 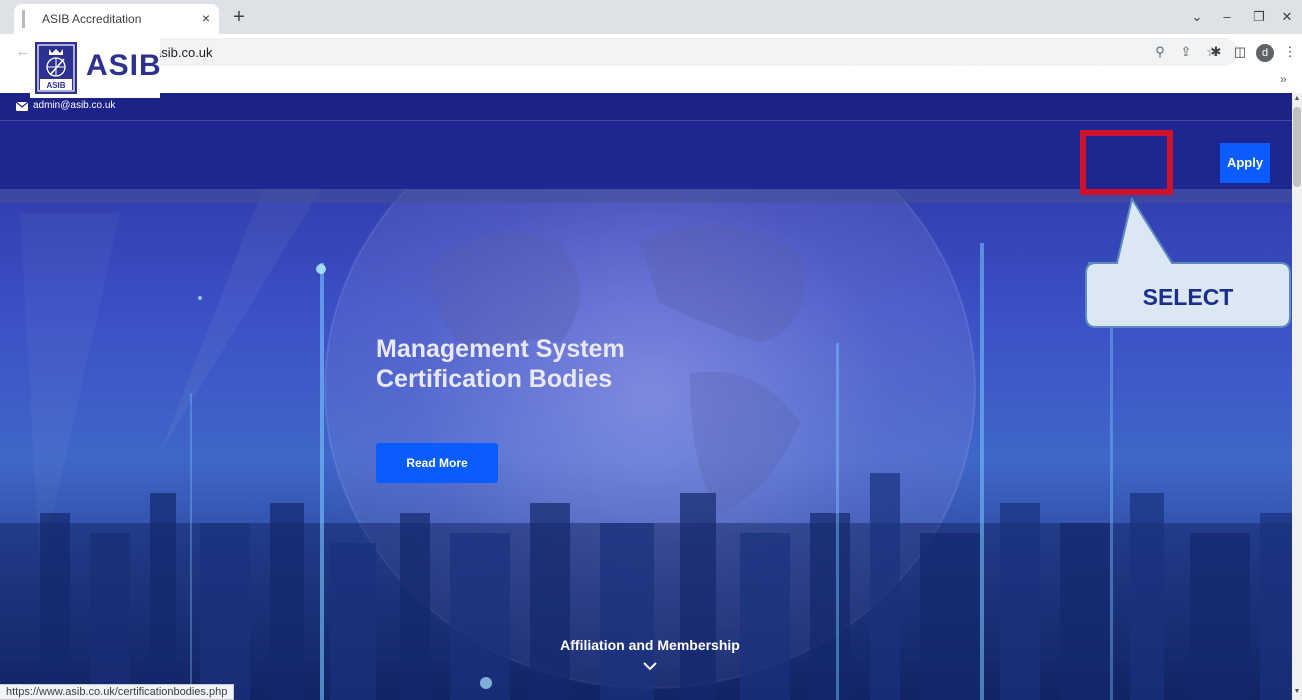 I want to click on logo-seal-text: ASIB, so click(x=55, y=85).